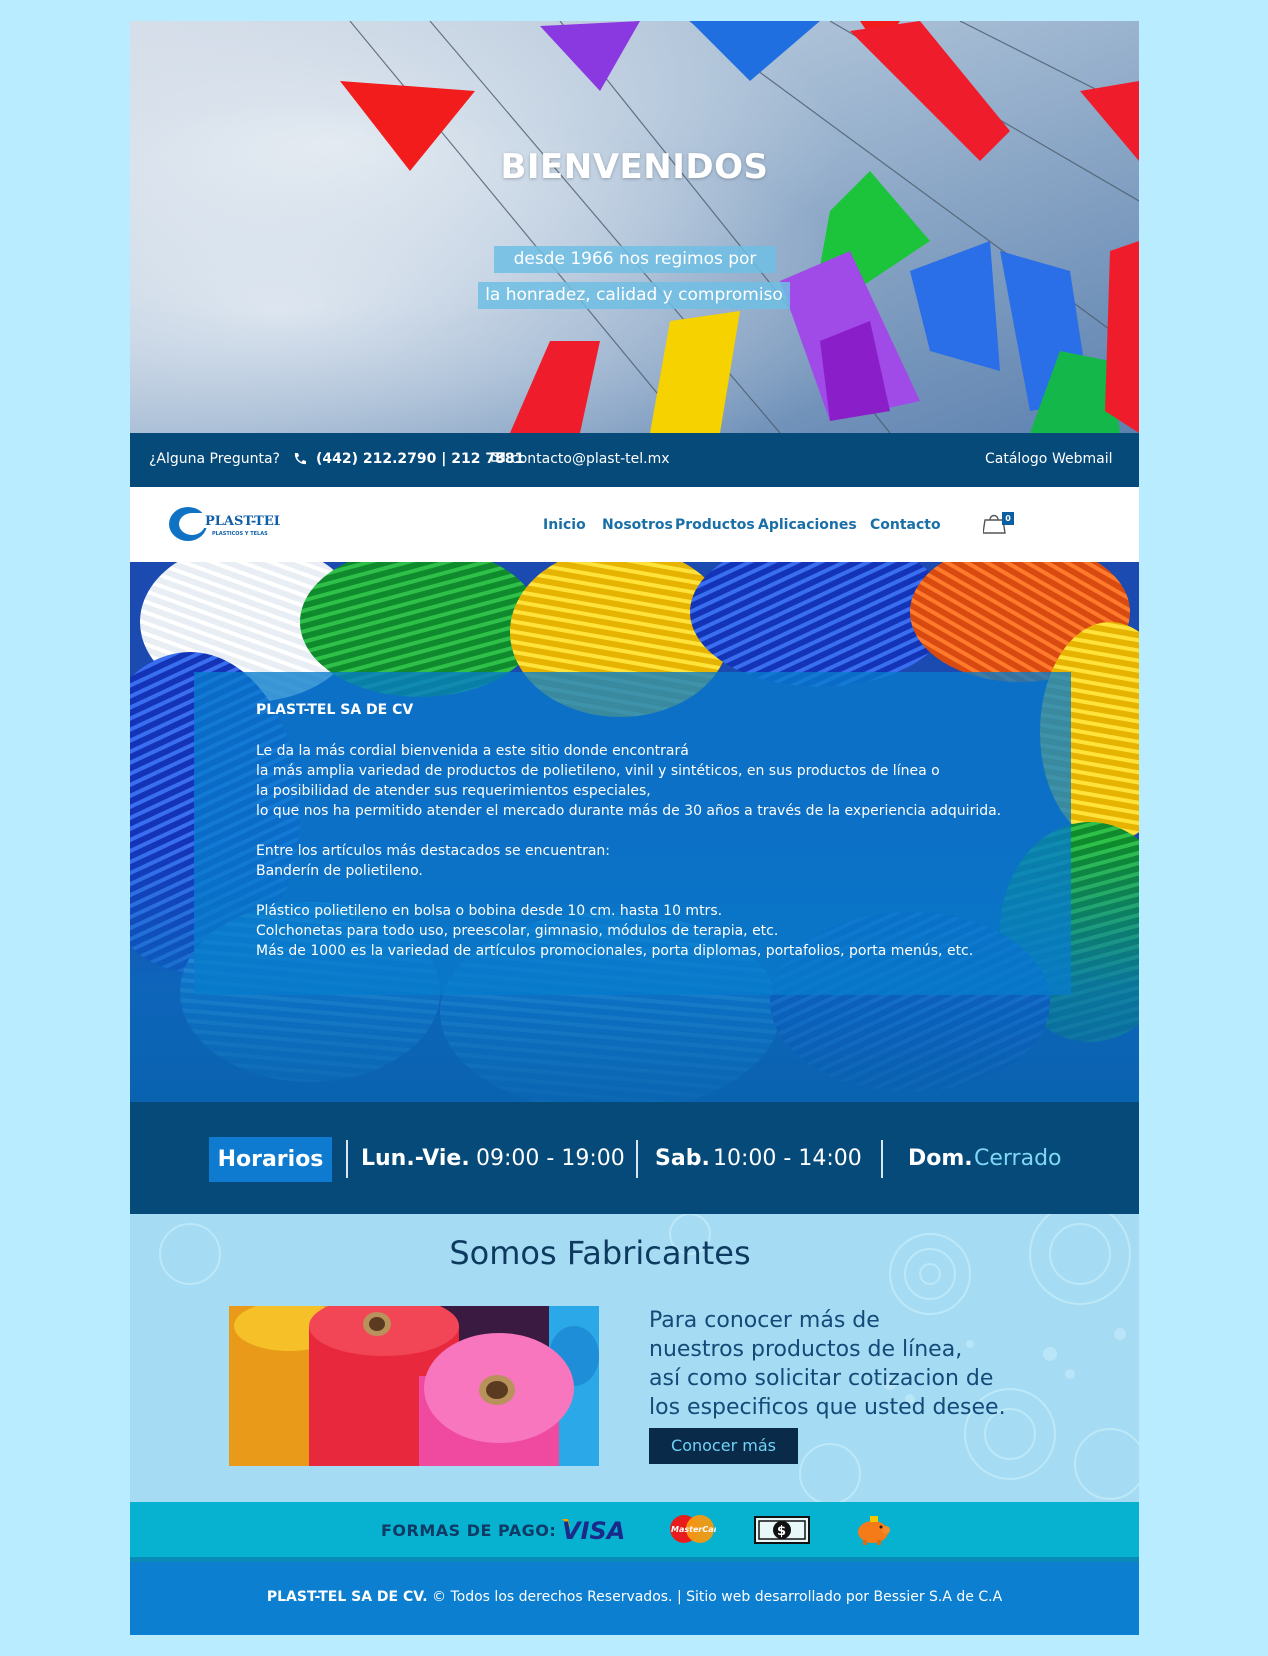  I want to click on question-label: ¿Alguna Pregunta?, so click(214, 459).